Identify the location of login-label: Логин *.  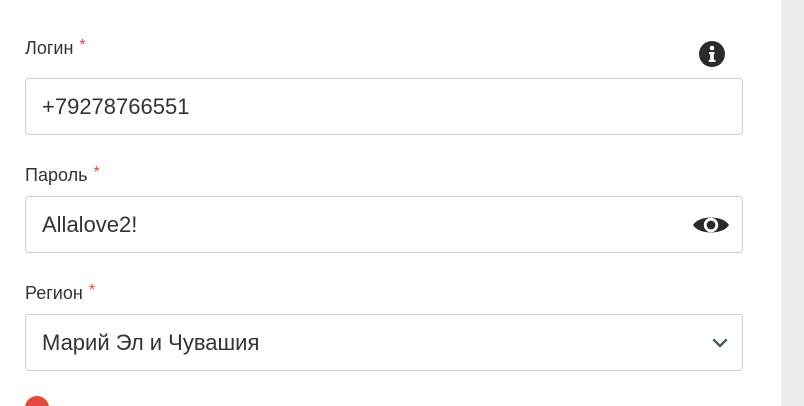
(55, 48).